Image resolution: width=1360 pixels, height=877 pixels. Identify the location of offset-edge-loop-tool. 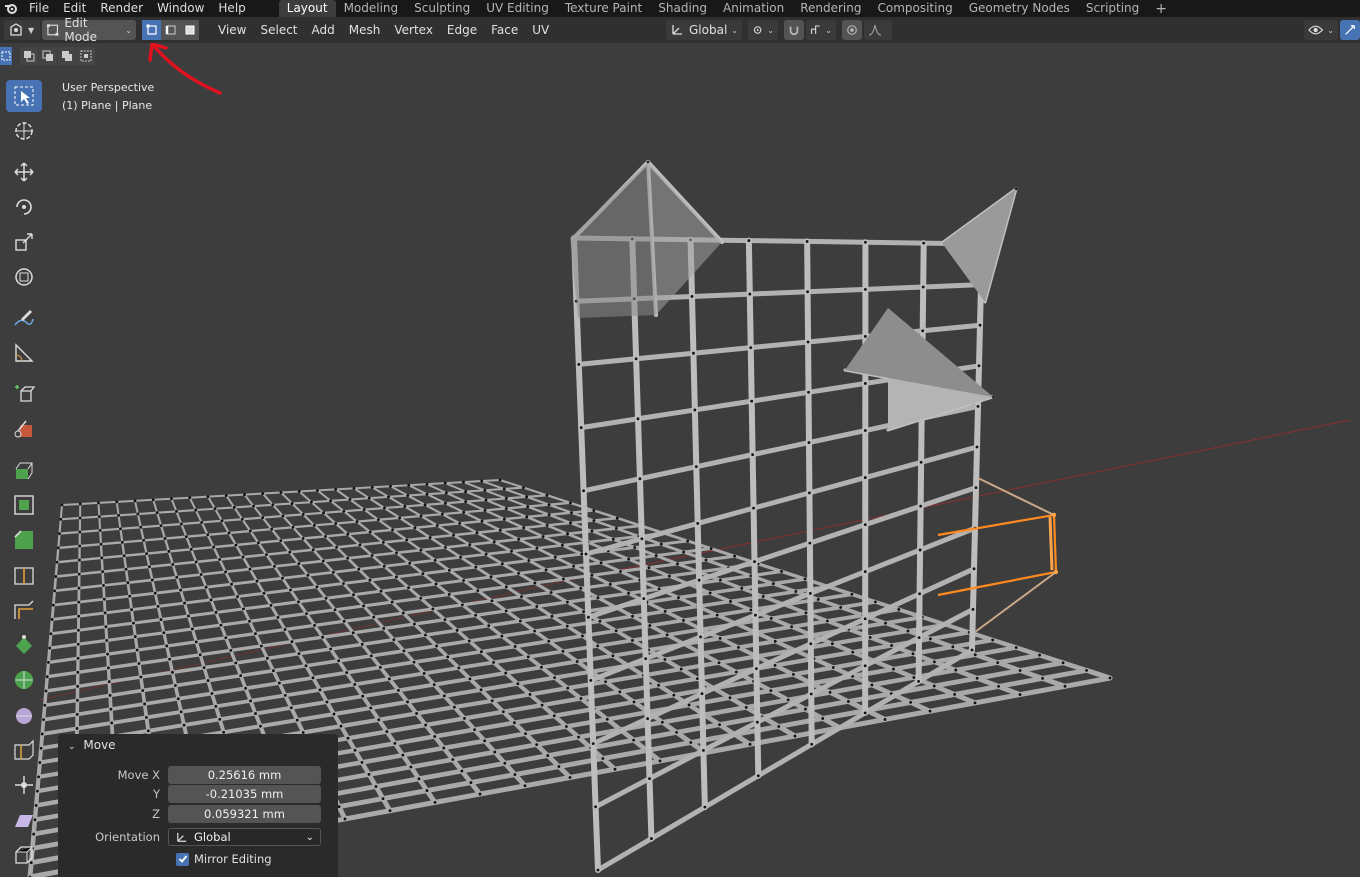
(24, 610).